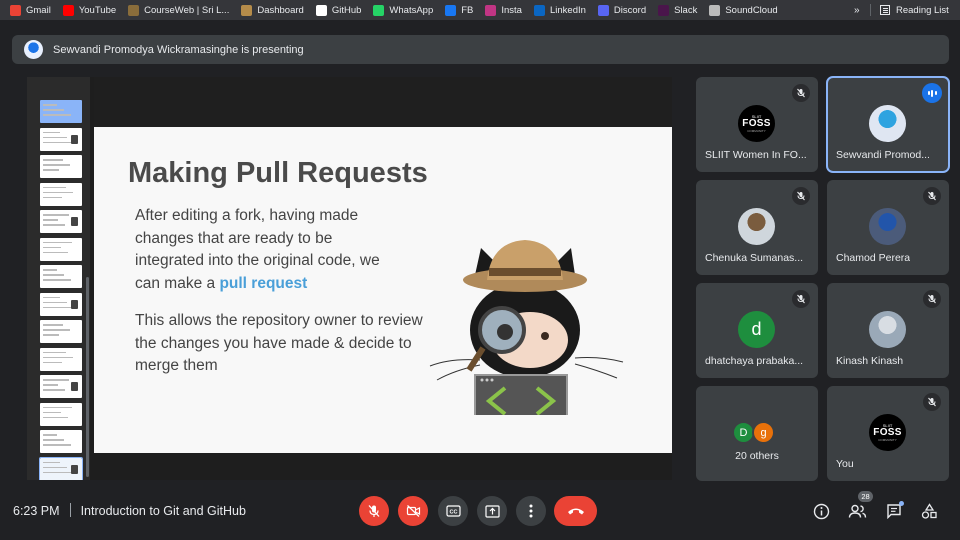 This screenshot has height=540, width=960. What do you see at coordinates (89, 10) in the screenshot?
I see `bookmark-youtube: YouTube` at bounding box center [89, 10].